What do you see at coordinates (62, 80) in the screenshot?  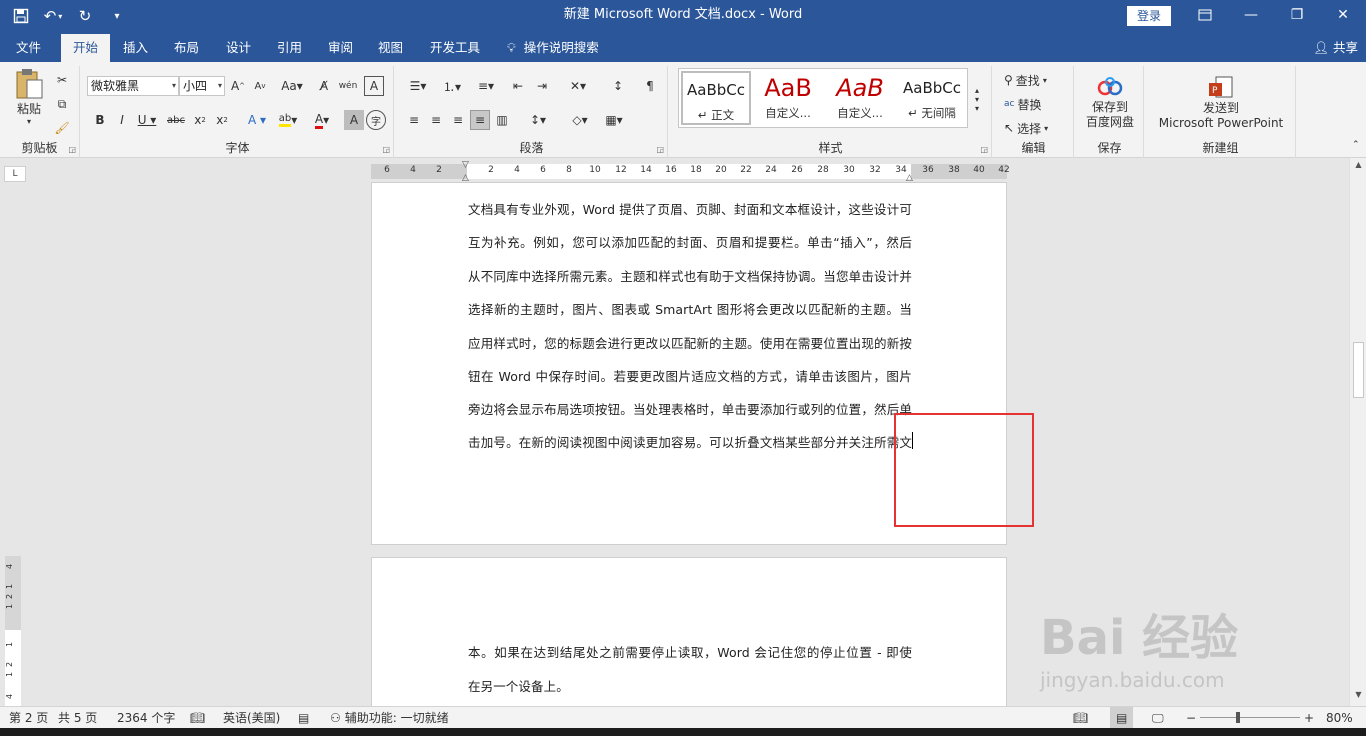 I see `cut-icon: ✂` at bounding box center [62, 80].